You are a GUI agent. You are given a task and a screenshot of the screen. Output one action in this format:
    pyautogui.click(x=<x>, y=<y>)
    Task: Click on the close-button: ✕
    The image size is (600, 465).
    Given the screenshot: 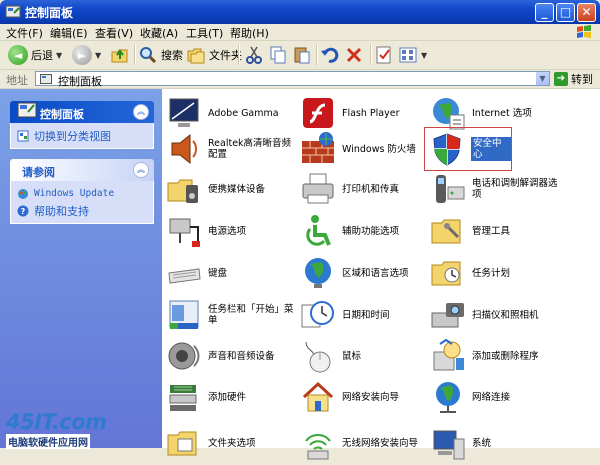 What is the action you would take?
    pyautogui.click(x=586, y=12)
    